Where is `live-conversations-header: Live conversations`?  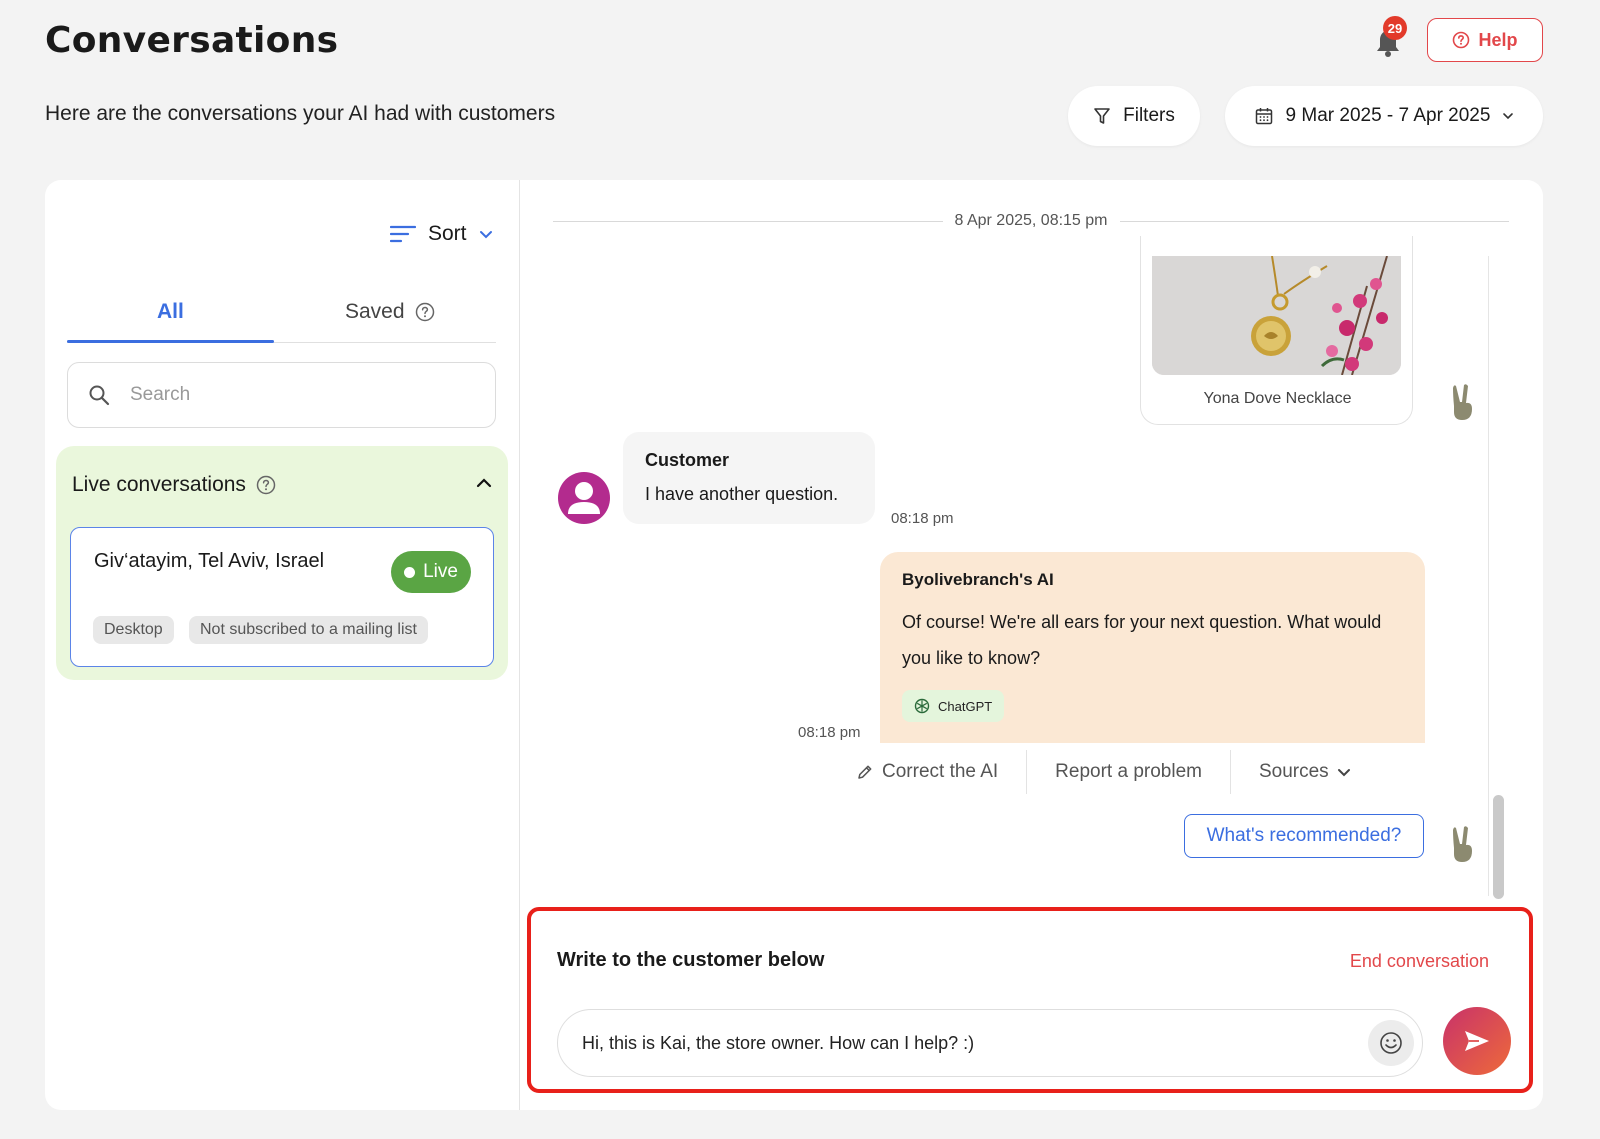
live-conversations-header: Live conversations is located at coordinates (174, 485).